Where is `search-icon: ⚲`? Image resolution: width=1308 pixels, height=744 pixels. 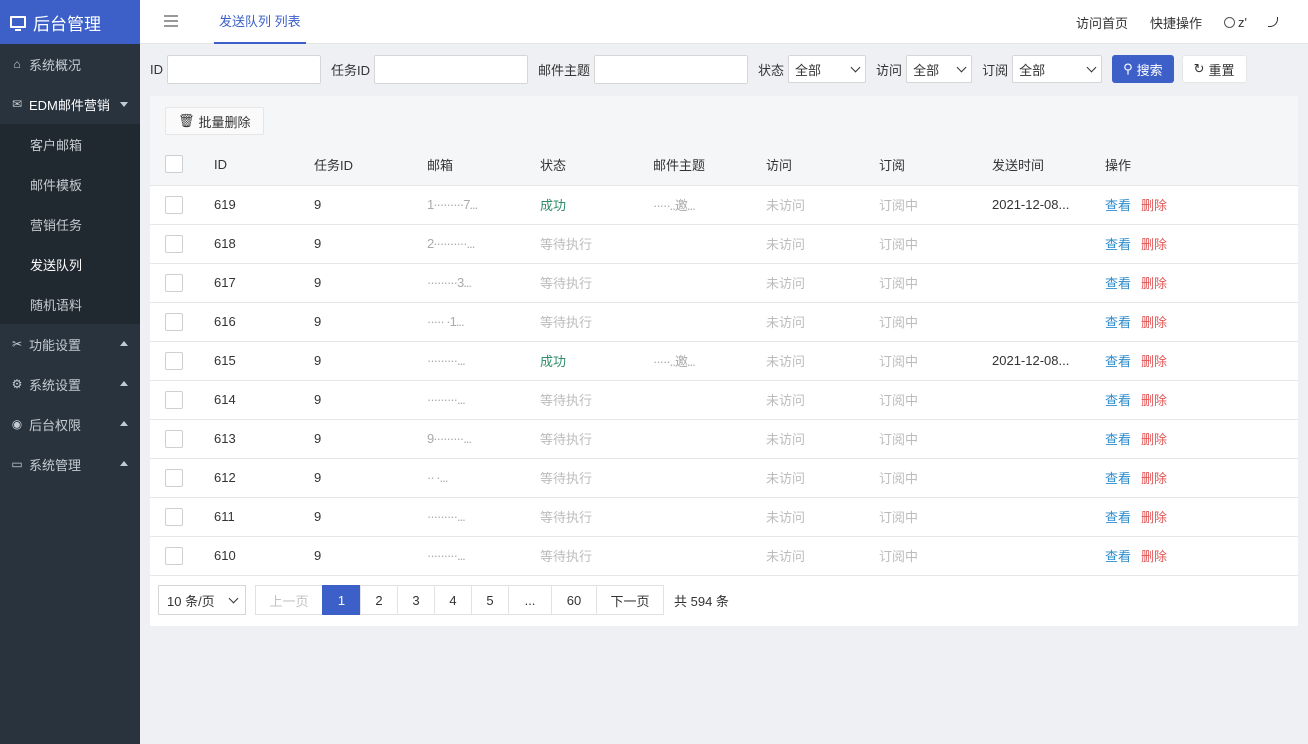
search-icon: ⚲ is located at coordinates (1128, 68).